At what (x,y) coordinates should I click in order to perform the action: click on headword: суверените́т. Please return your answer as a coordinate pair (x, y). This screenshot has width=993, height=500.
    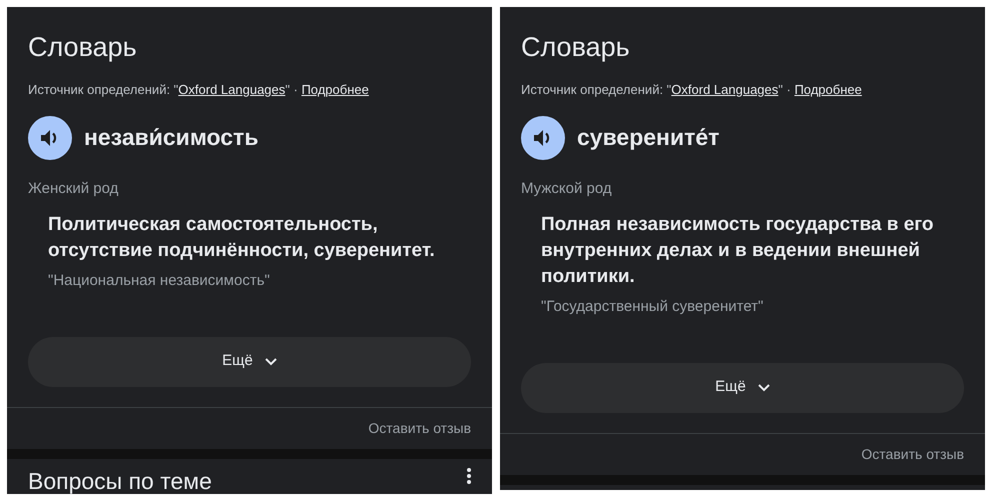
    Looking at the image, I should click on (648, 137).